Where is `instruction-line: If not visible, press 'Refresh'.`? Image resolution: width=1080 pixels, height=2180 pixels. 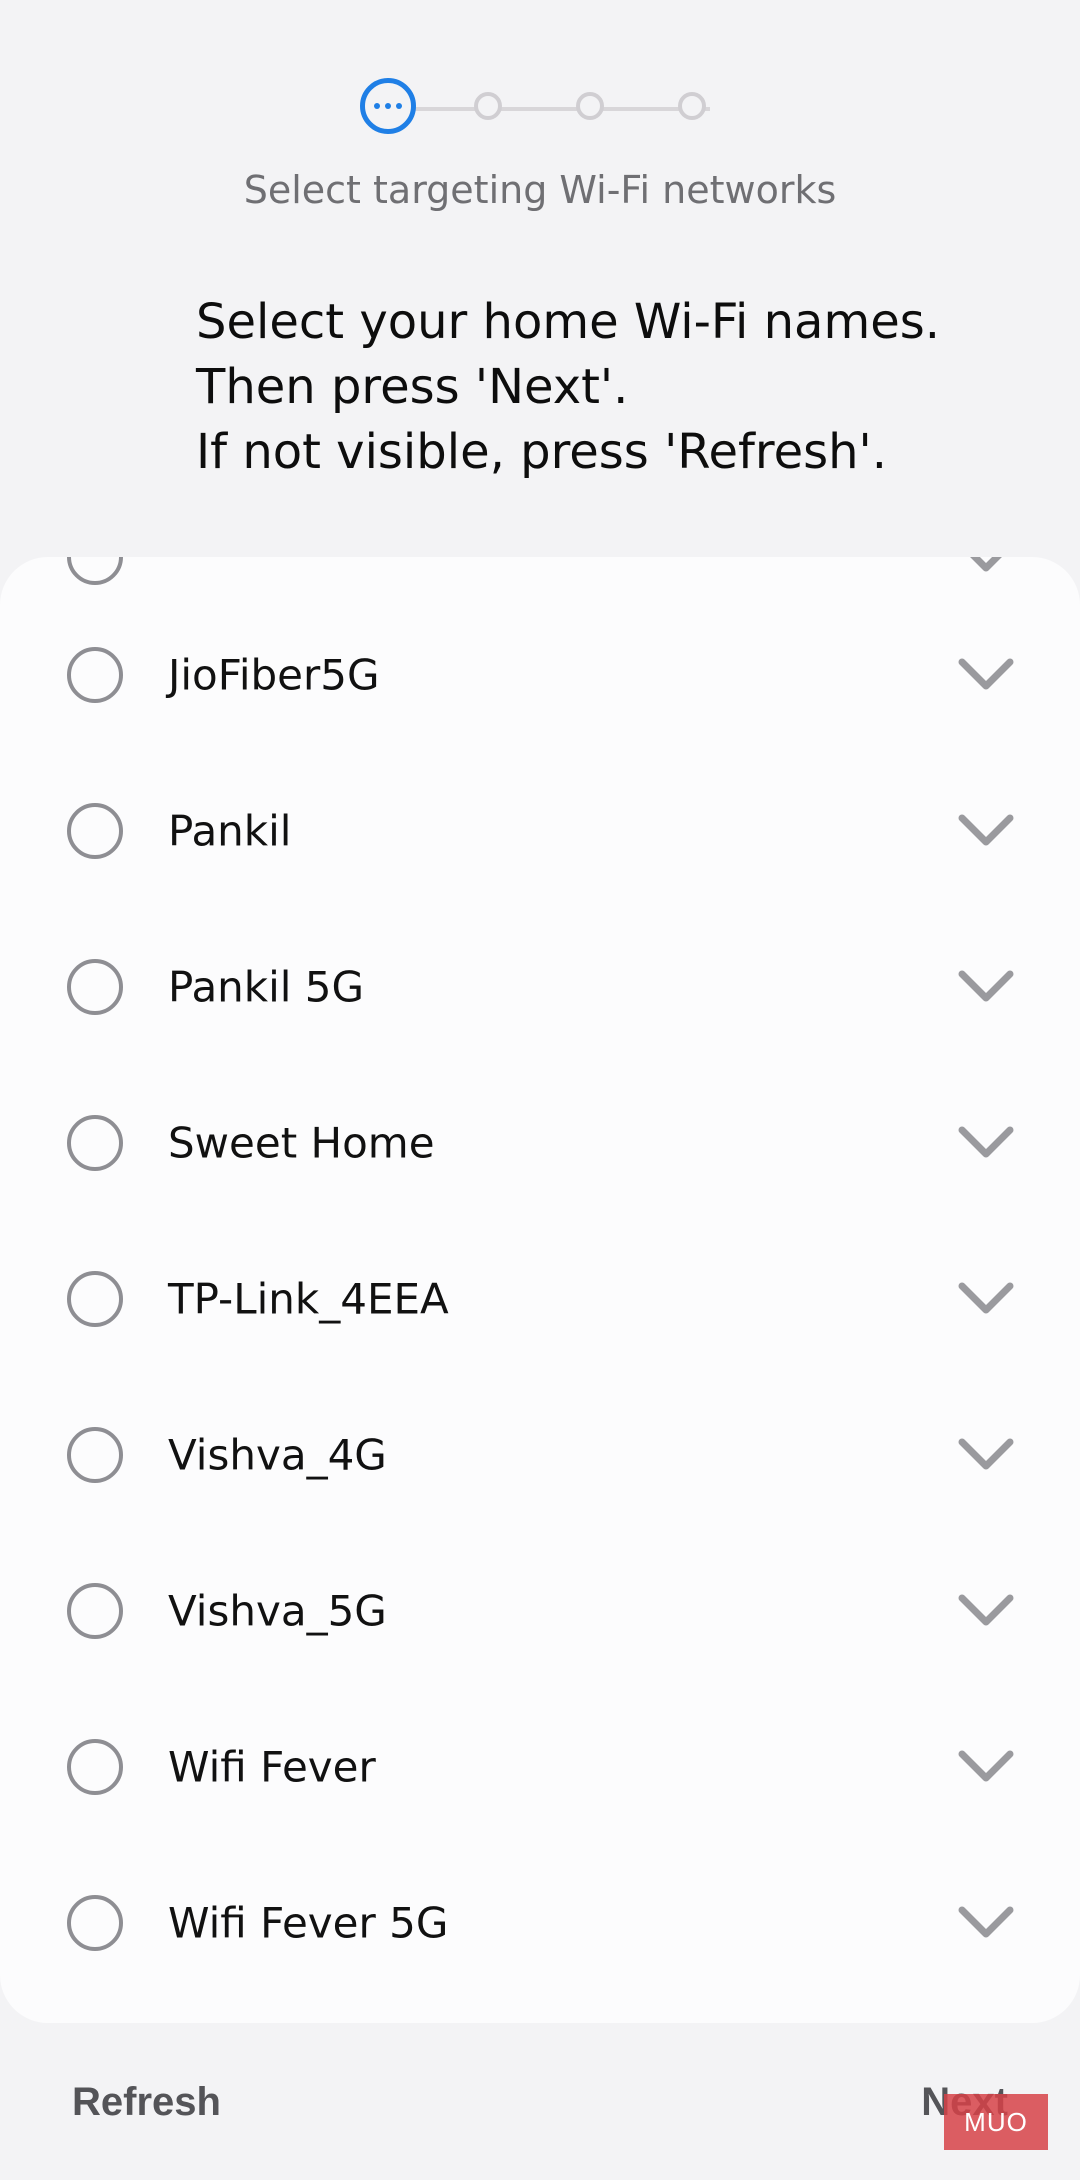 instruction-line: If not visible, press 'Refresh'. is located at coordinates (541, 452).